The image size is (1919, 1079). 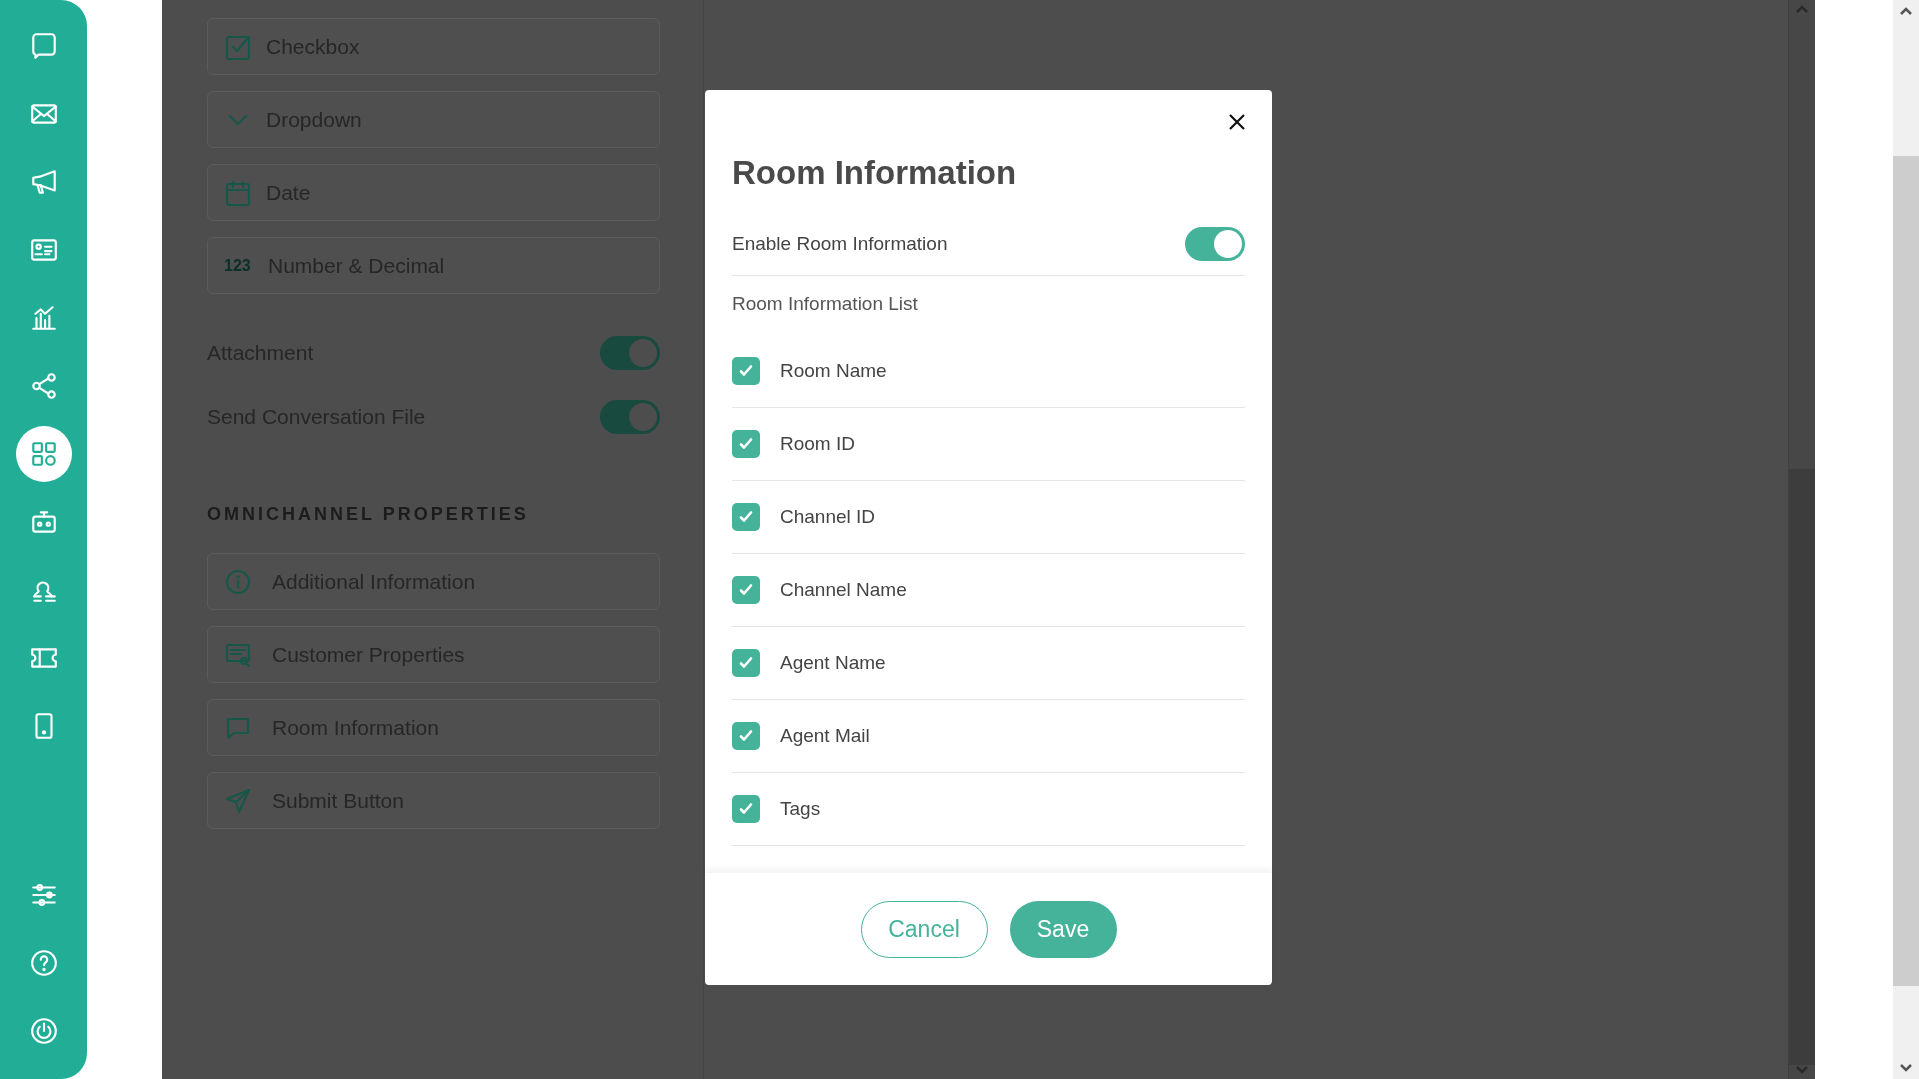 I want to click on send-icon, so click(x=238, y=800).